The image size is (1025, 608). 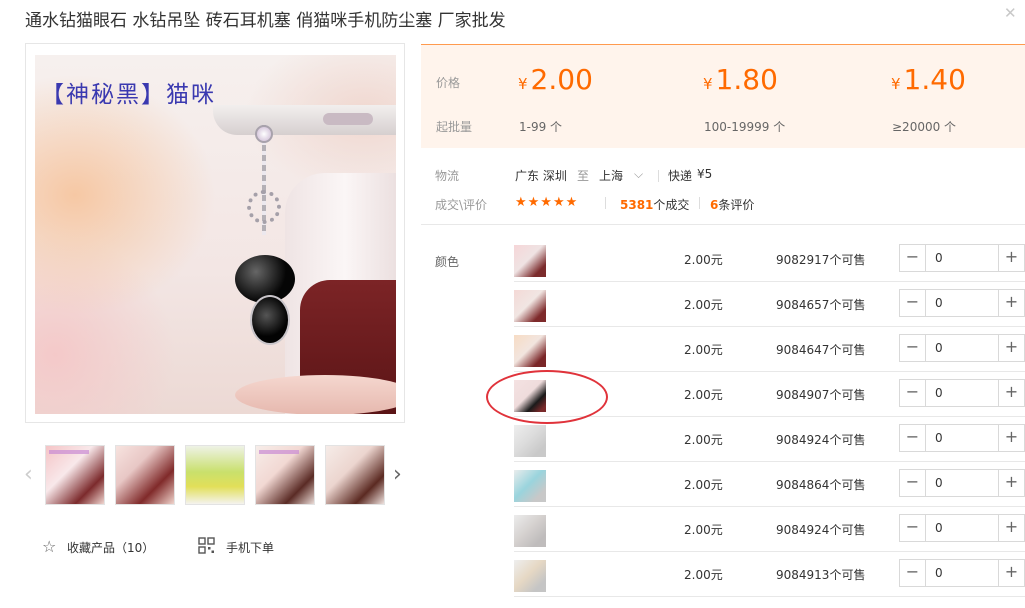 What do you see at coordinates (265, 21) in the screenshot?
I see `product-title: 通水钻猫眼石 水钻吊坠 砖石耳机塞 俏猫咪手机防尘塞 厂家批发` at bounding box center [265, 21].